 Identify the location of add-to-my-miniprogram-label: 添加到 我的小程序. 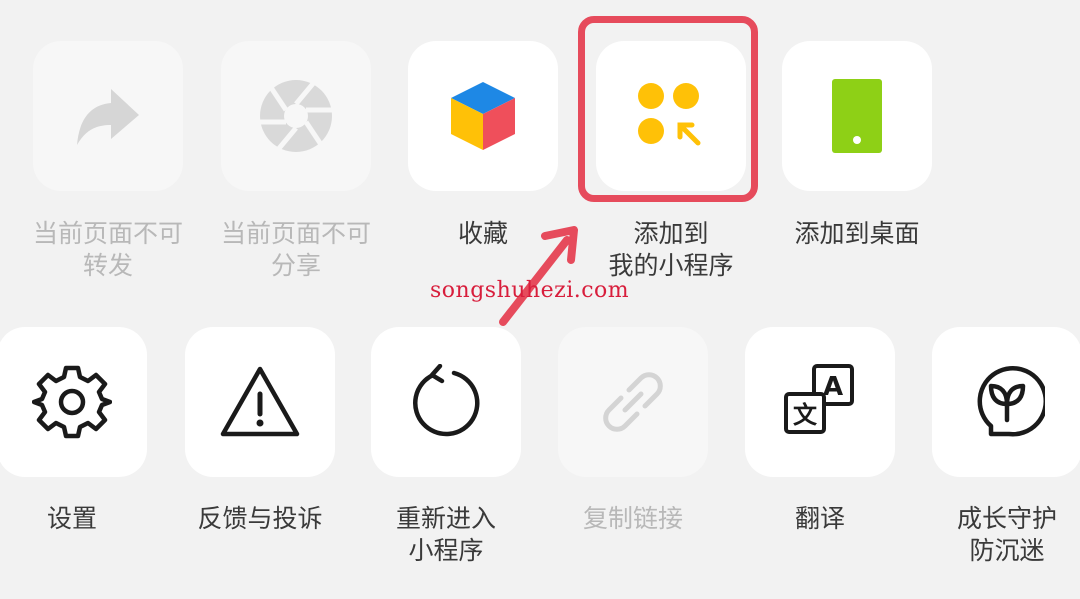
(671, 249).